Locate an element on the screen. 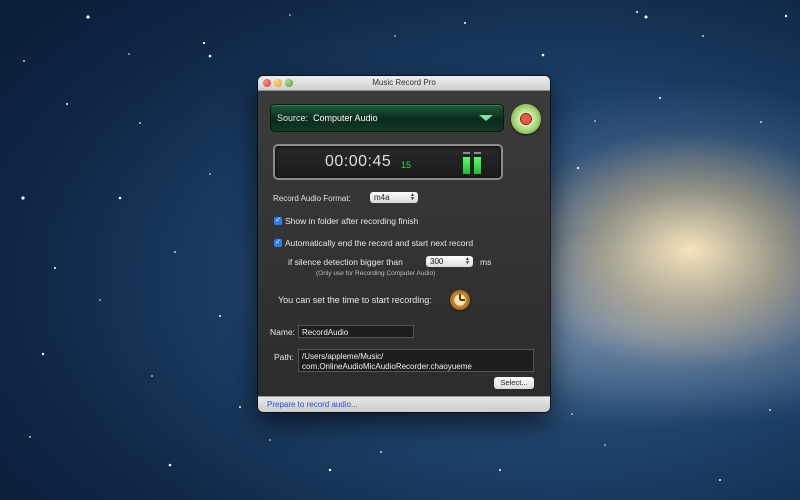 The height and width of the screenshot is (500, 800). silence-threshold-select: 300 ▲ ▼ is located at coordinates (449, 261).